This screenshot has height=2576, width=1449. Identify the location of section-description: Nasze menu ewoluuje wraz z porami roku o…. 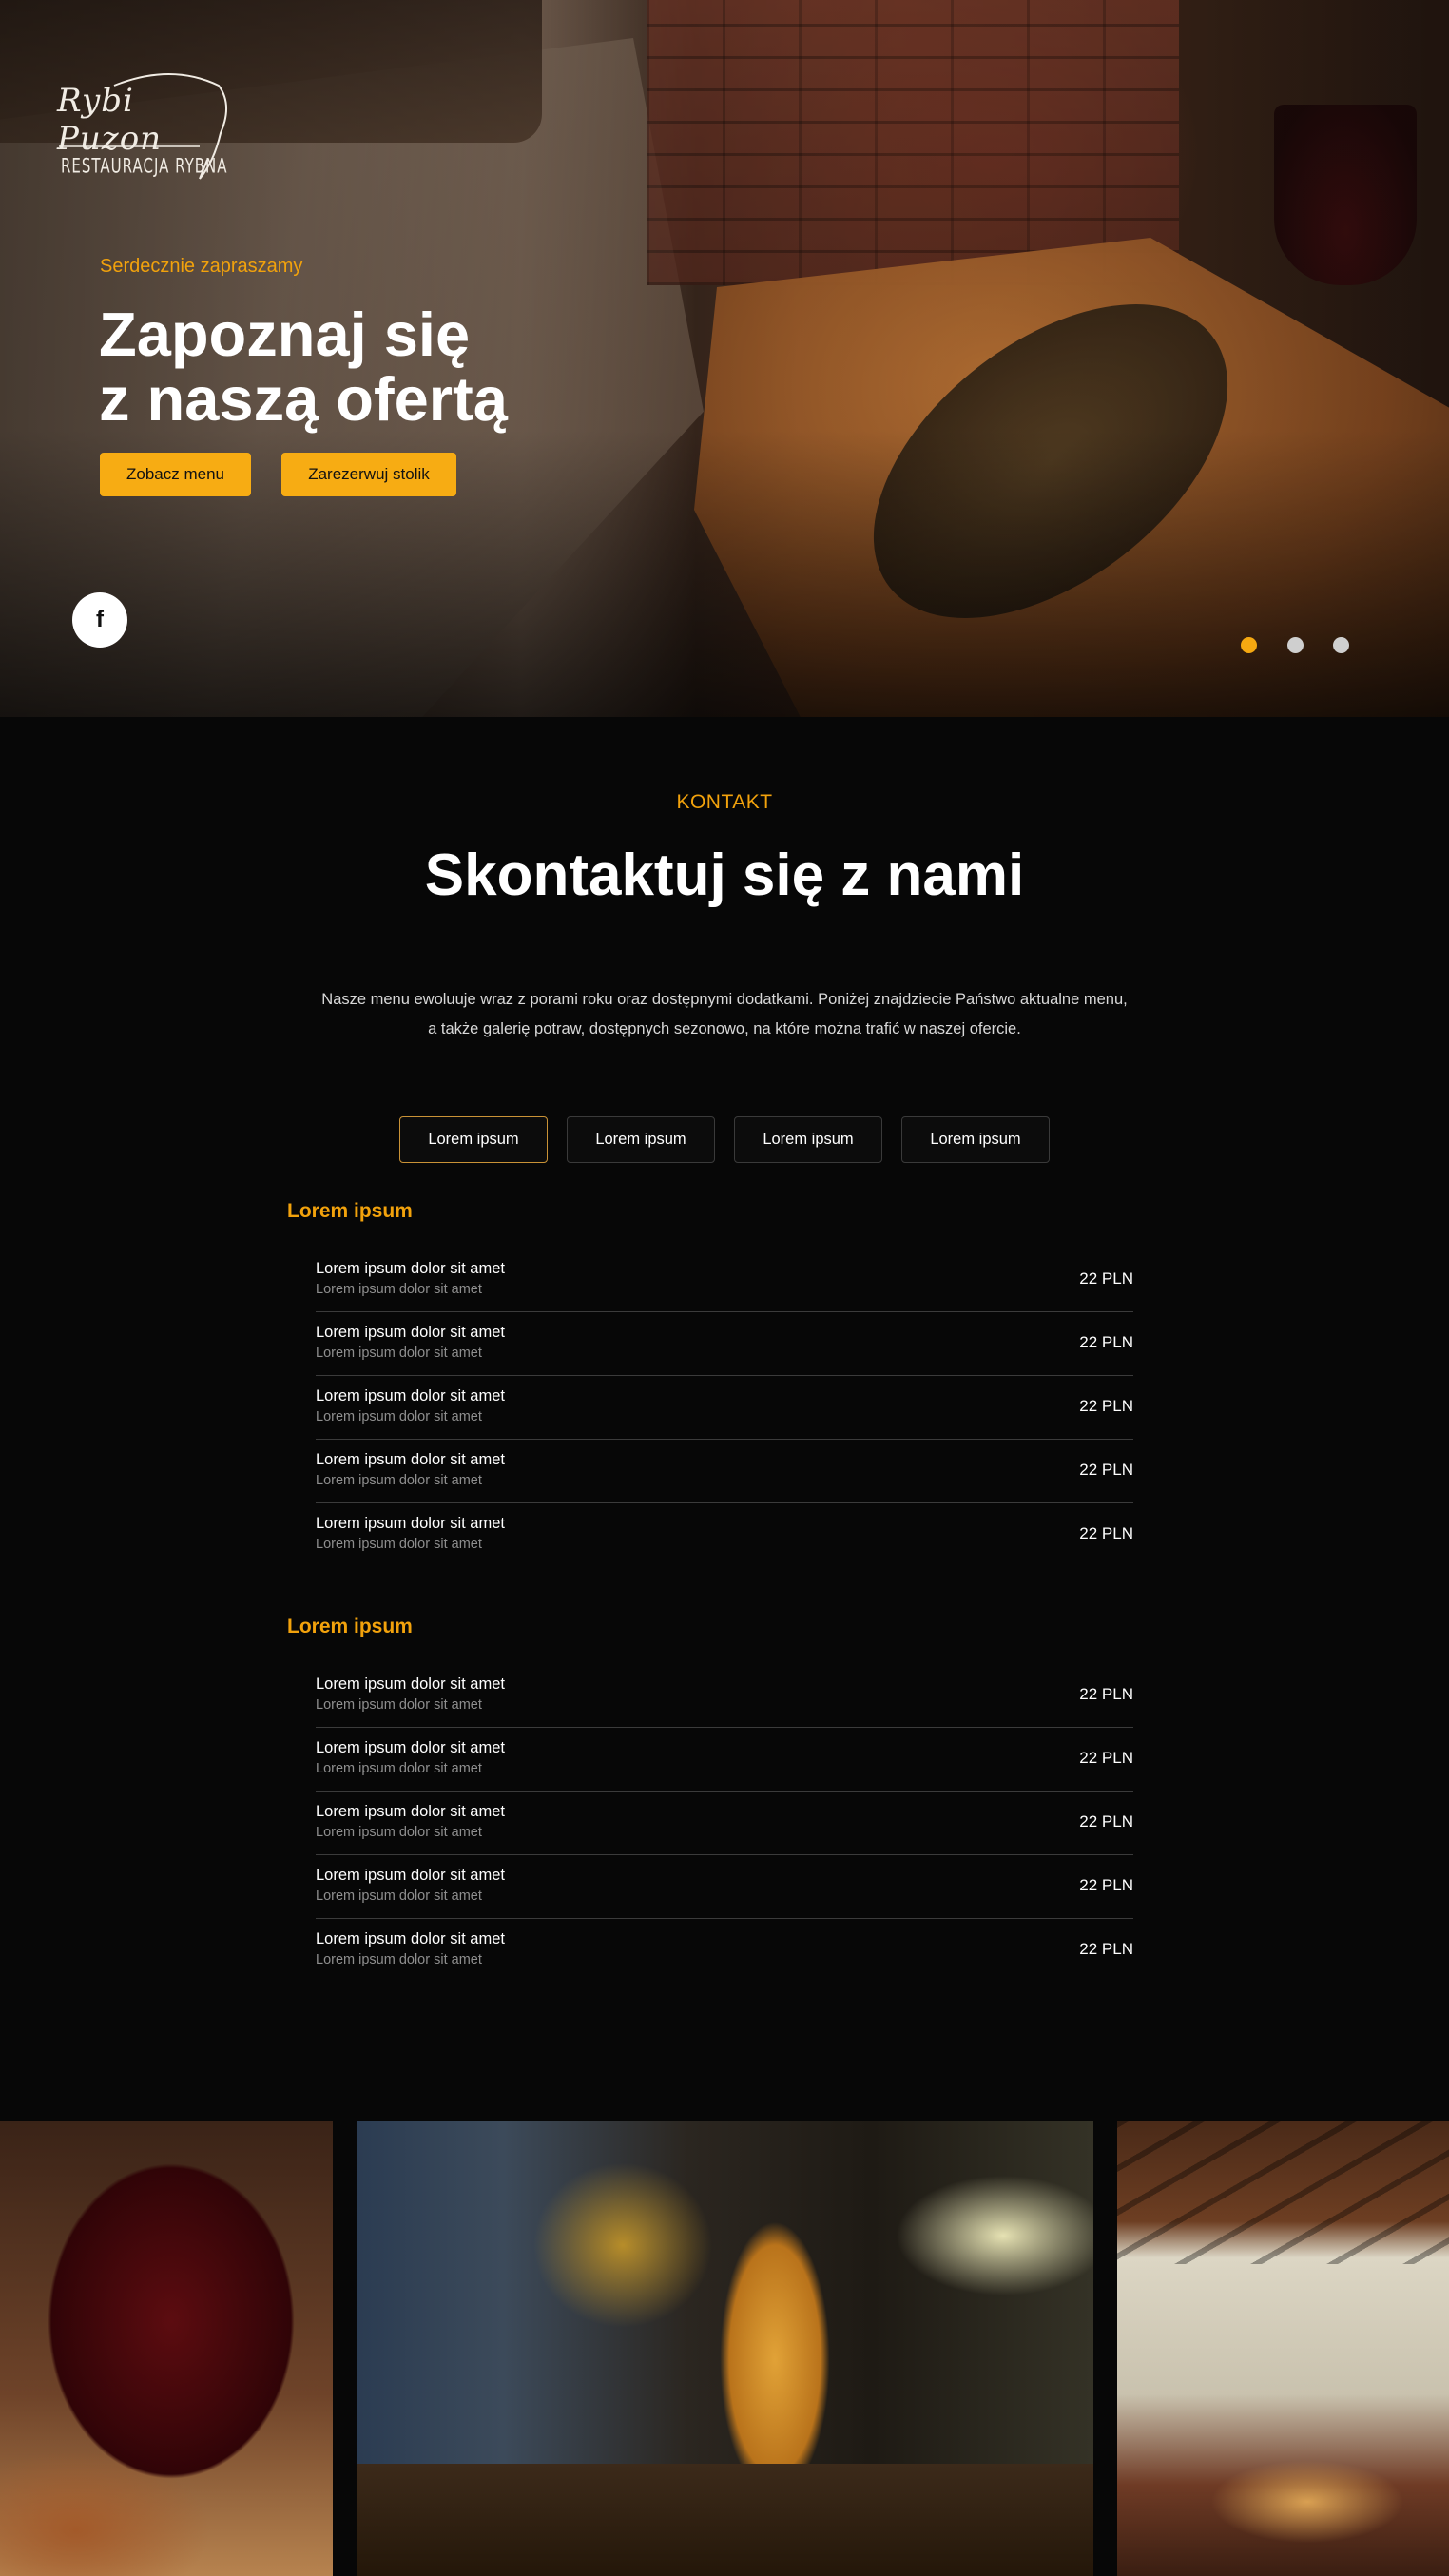
(724, 1014).